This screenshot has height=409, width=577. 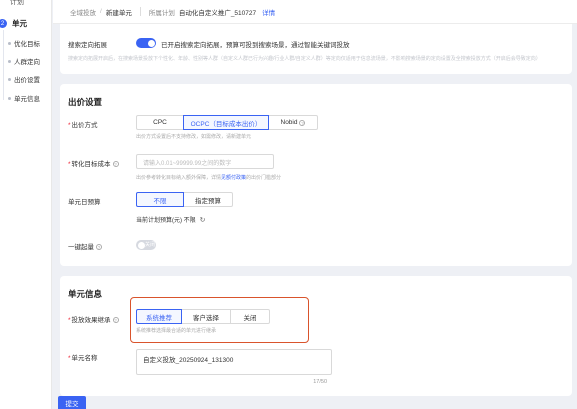 I want to click on unit-name-char-count: 17/50, so click(x=320, y=382).